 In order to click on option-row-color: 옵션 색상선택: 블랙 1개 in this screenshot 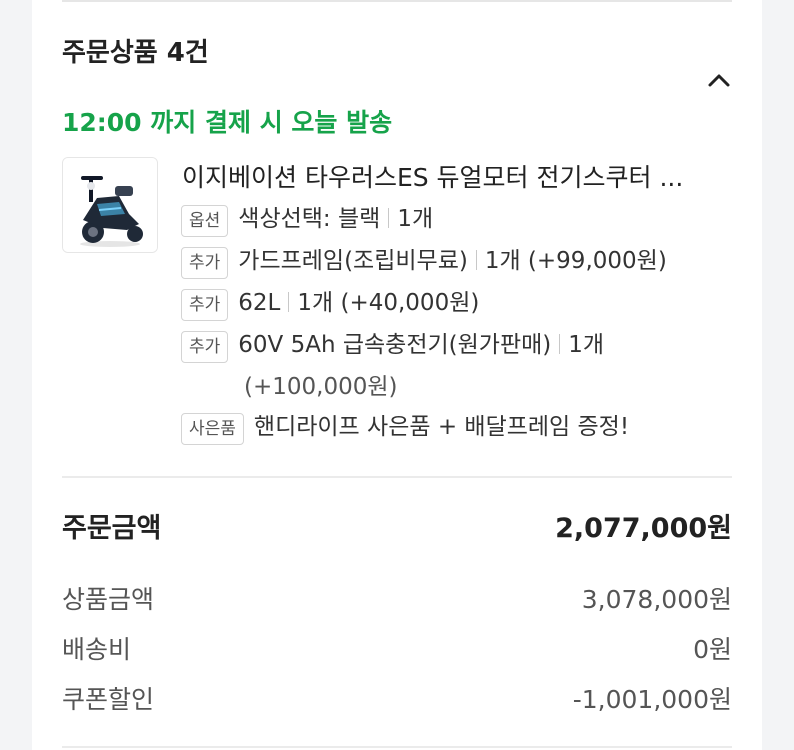, I will do `click(460, 222)`.